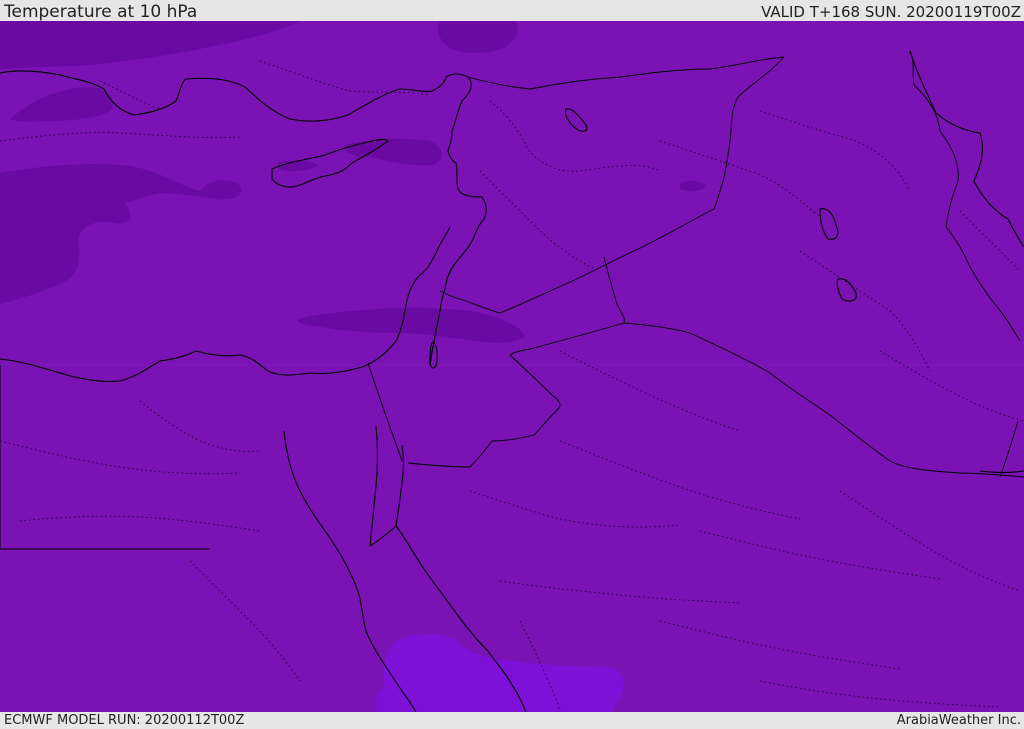 The height and width of the screenshot is (729, 1024). I want to click on brand-label: ArabiaWeather Inc., so click(958, 720).